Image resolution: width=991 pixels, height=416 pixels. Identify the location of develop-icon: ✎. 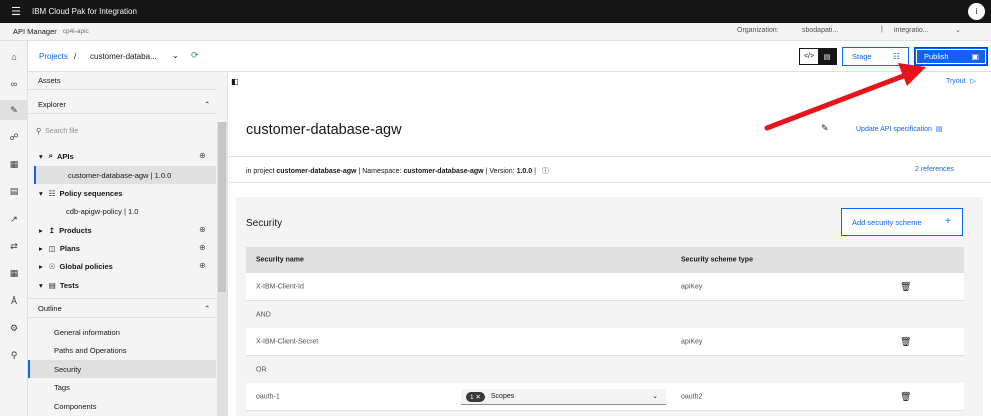
(14, 110).